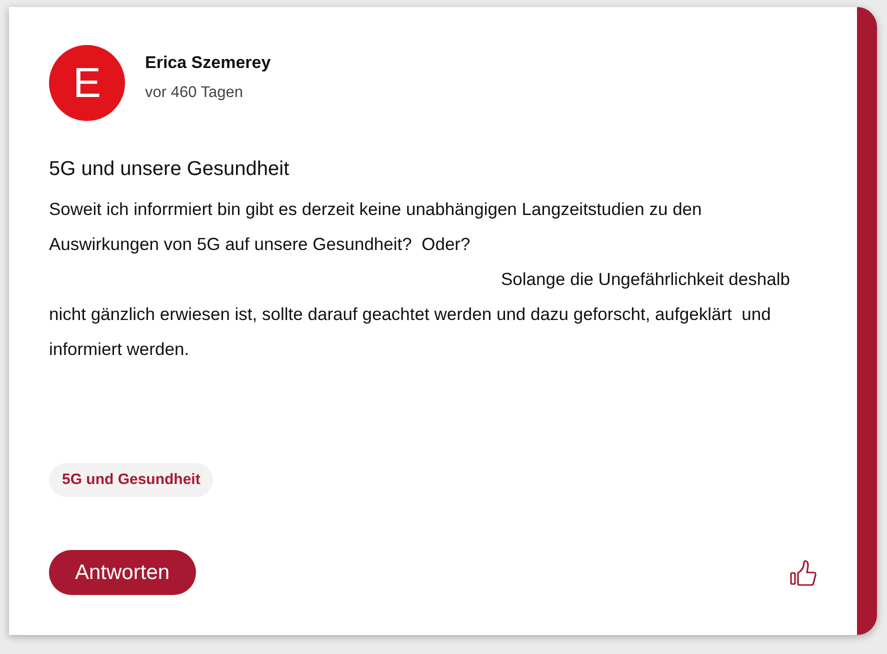  What do you see at coordinates (194, 93) in the screenshot?
I see `post-time: vor 460 Tagen` at bounding box center [194, 93].